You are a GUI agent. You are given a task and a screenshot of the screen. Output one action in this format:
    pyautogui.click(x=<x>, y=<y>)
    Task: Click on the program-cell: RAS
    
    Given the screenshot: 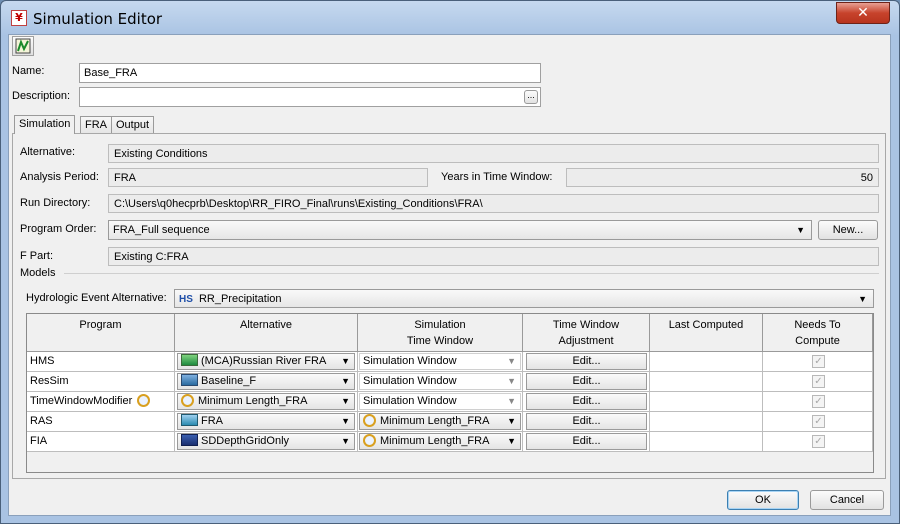 What is the action you would take?
    pyautogui.click(x=101, y=421)
    